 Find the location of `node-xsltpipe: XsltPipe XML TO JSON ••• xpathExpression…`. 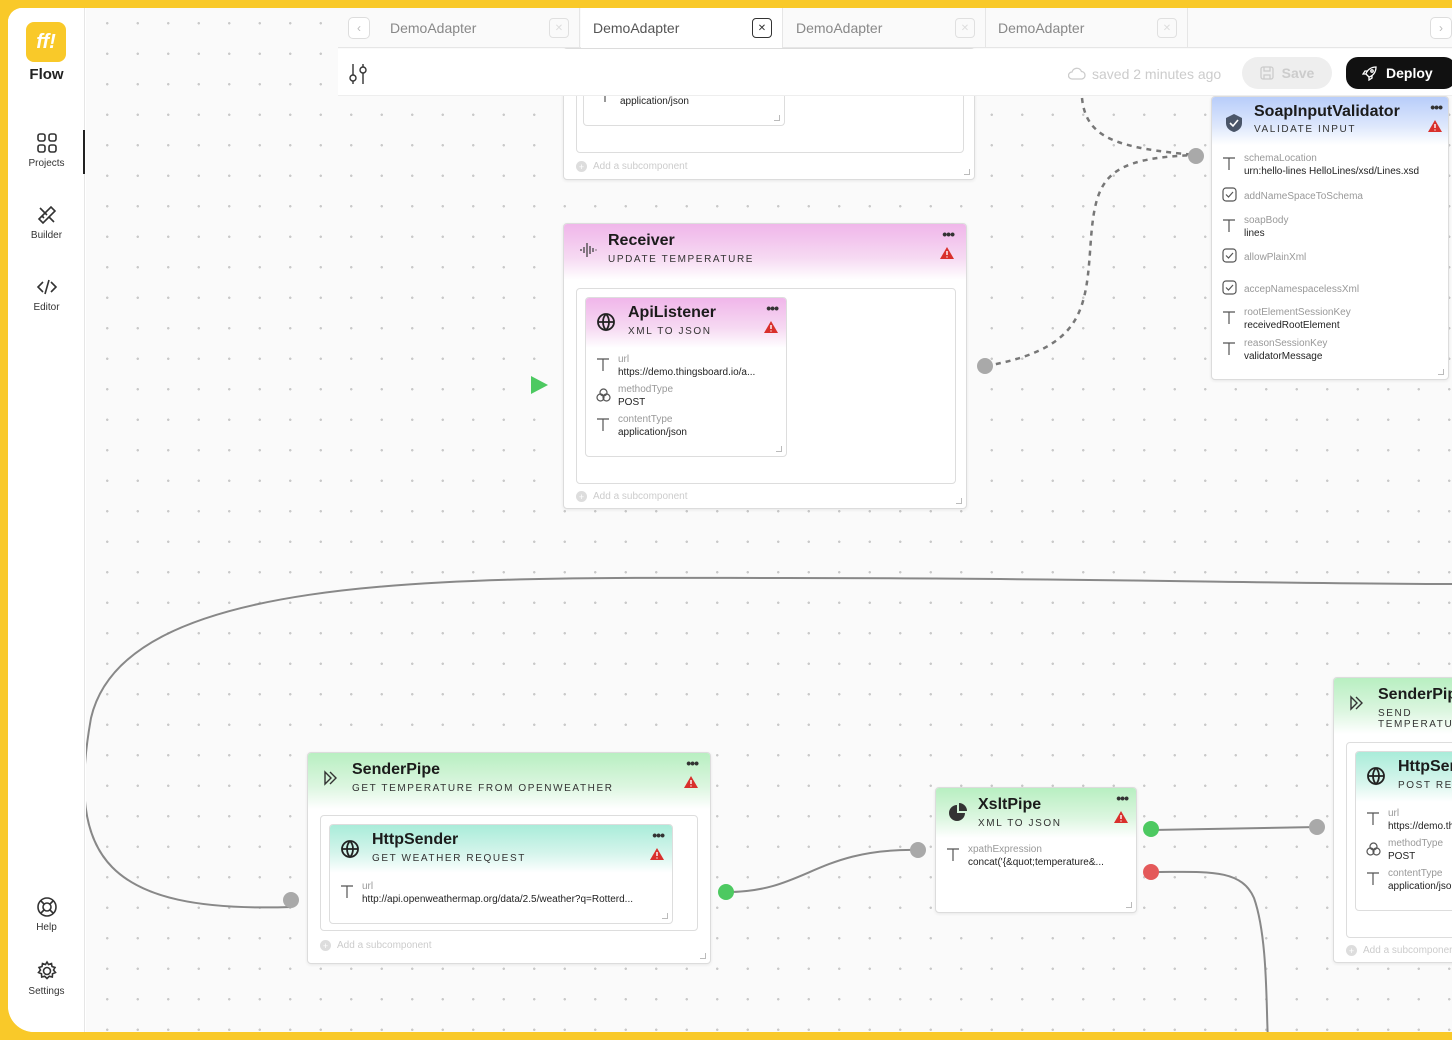

node-xsltpipe: XsltPipe XML TO JSON ••• xpathExpression… is located at coordinates (1036, 850).